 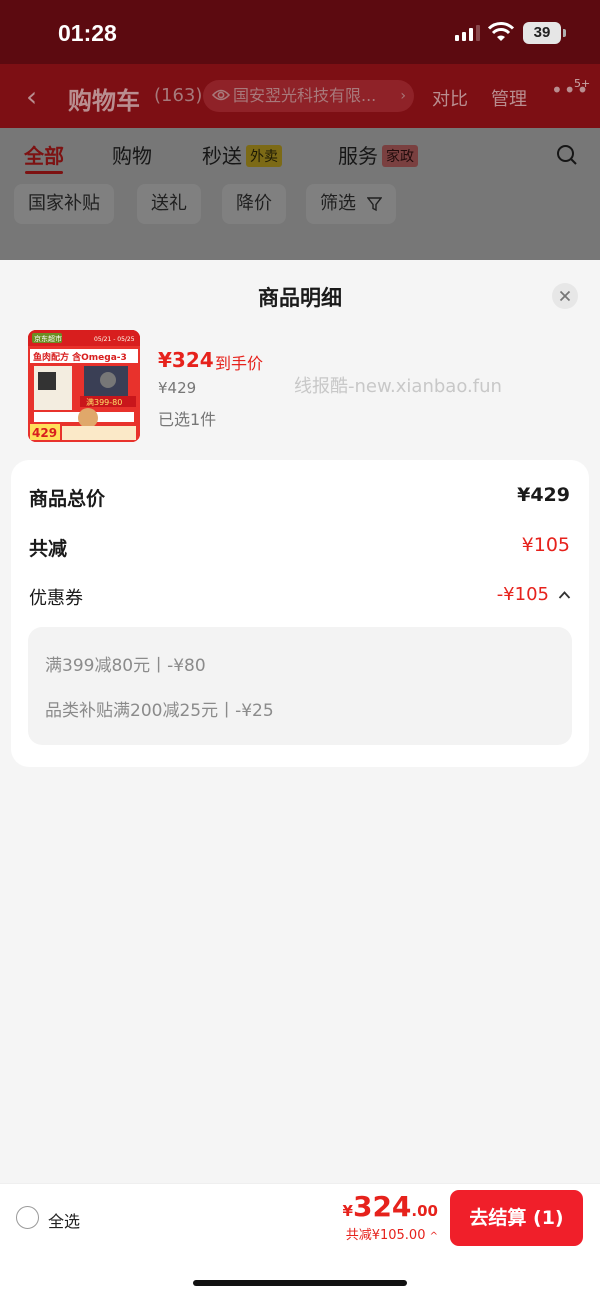 What do you see at coordinates (114, 339) in the screenshot?
I see `thumb-dates: 05/21 - 05/25` at bounding box center [114, 339].